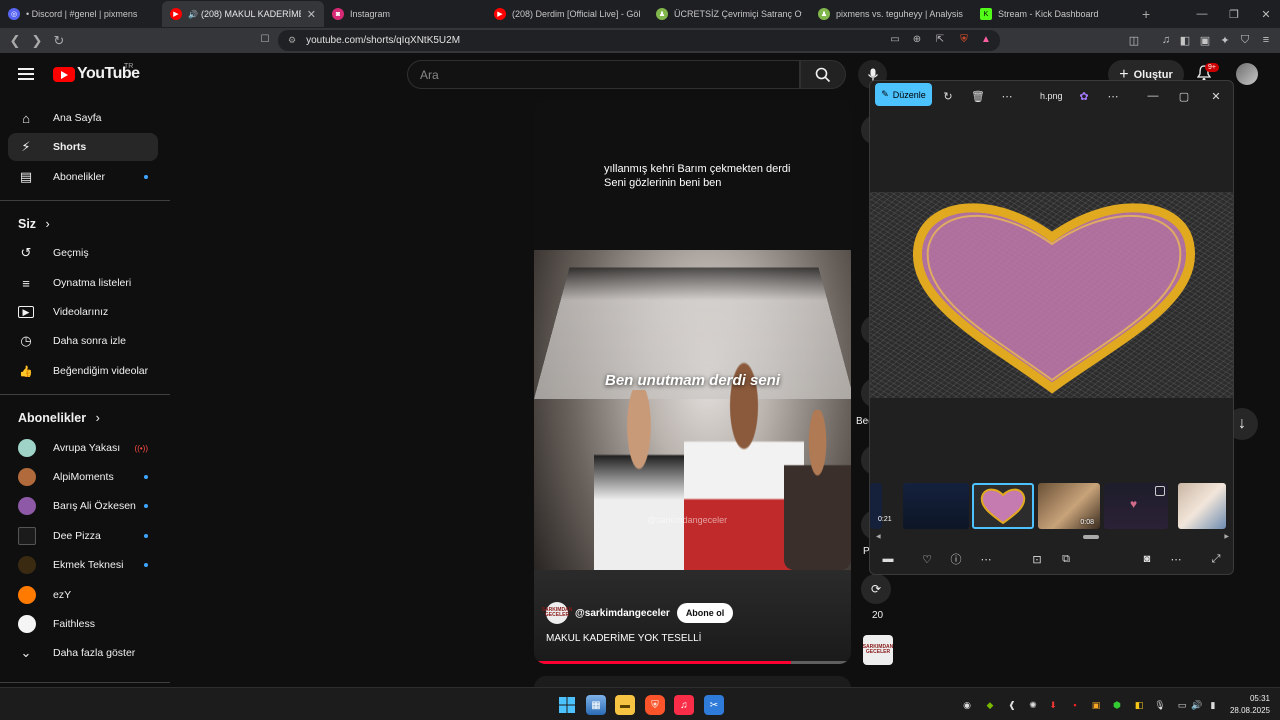  What do you see at coordinates (243, 14) in the screenshot?
I see `tab-youtube-active: ▶ 🔊 (208) MAKUL KADERİME YOK ✕` at bounding box center [243, 14].